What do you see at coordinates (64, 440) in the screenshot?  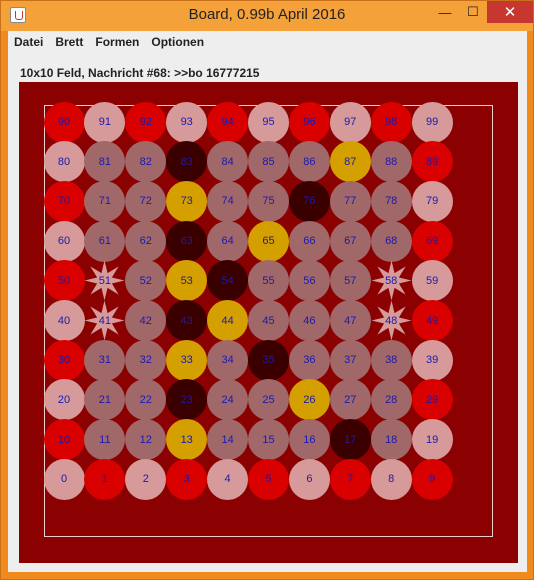 I see `board-cell-10: 10` at bounding box center [64, 440].